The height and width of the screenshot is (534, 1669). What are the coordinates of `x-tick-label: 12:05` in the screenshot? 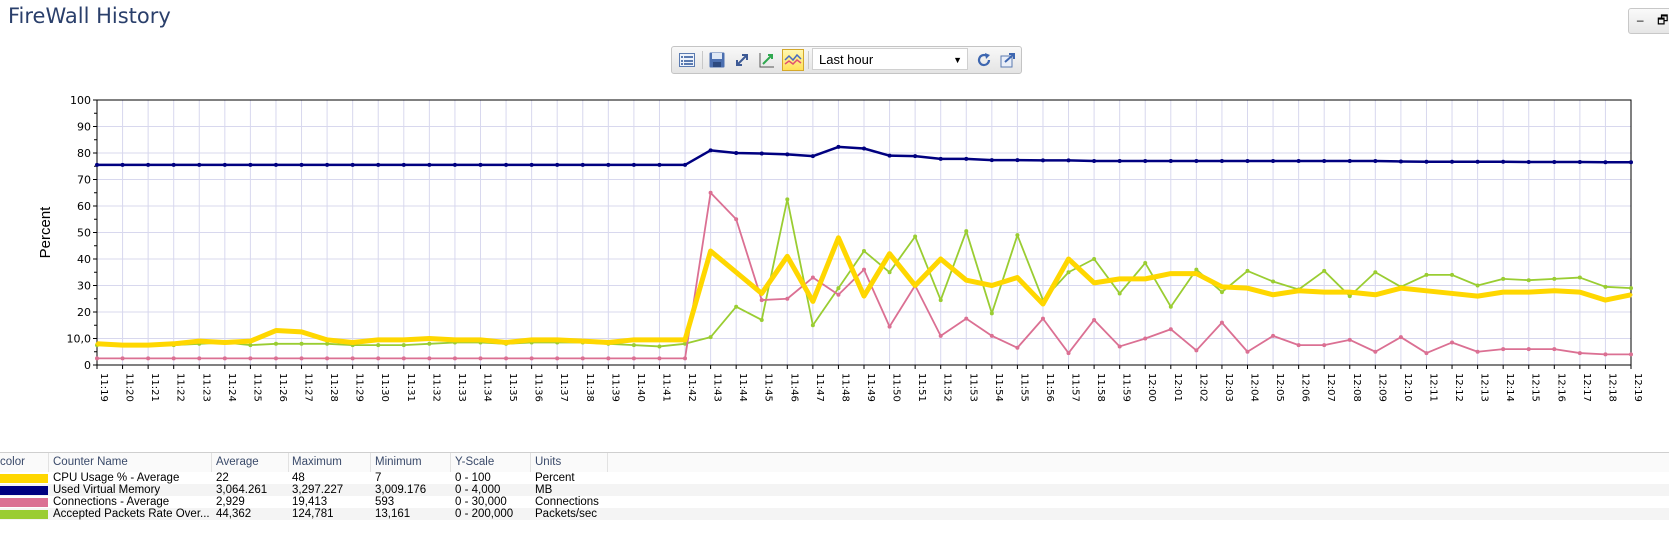 It's located at (1279, 387).